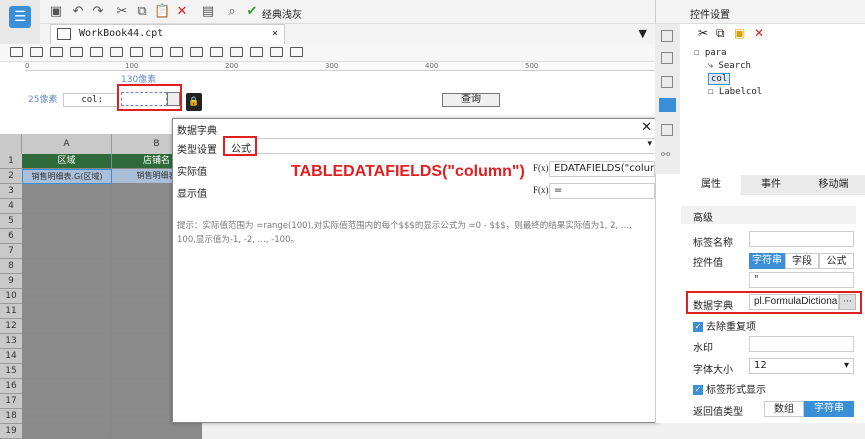 This screenshot has width=865, height=439. Describe the element at coordinates (11, 281) in the screenshot. I see `row-header: 9` at that location.